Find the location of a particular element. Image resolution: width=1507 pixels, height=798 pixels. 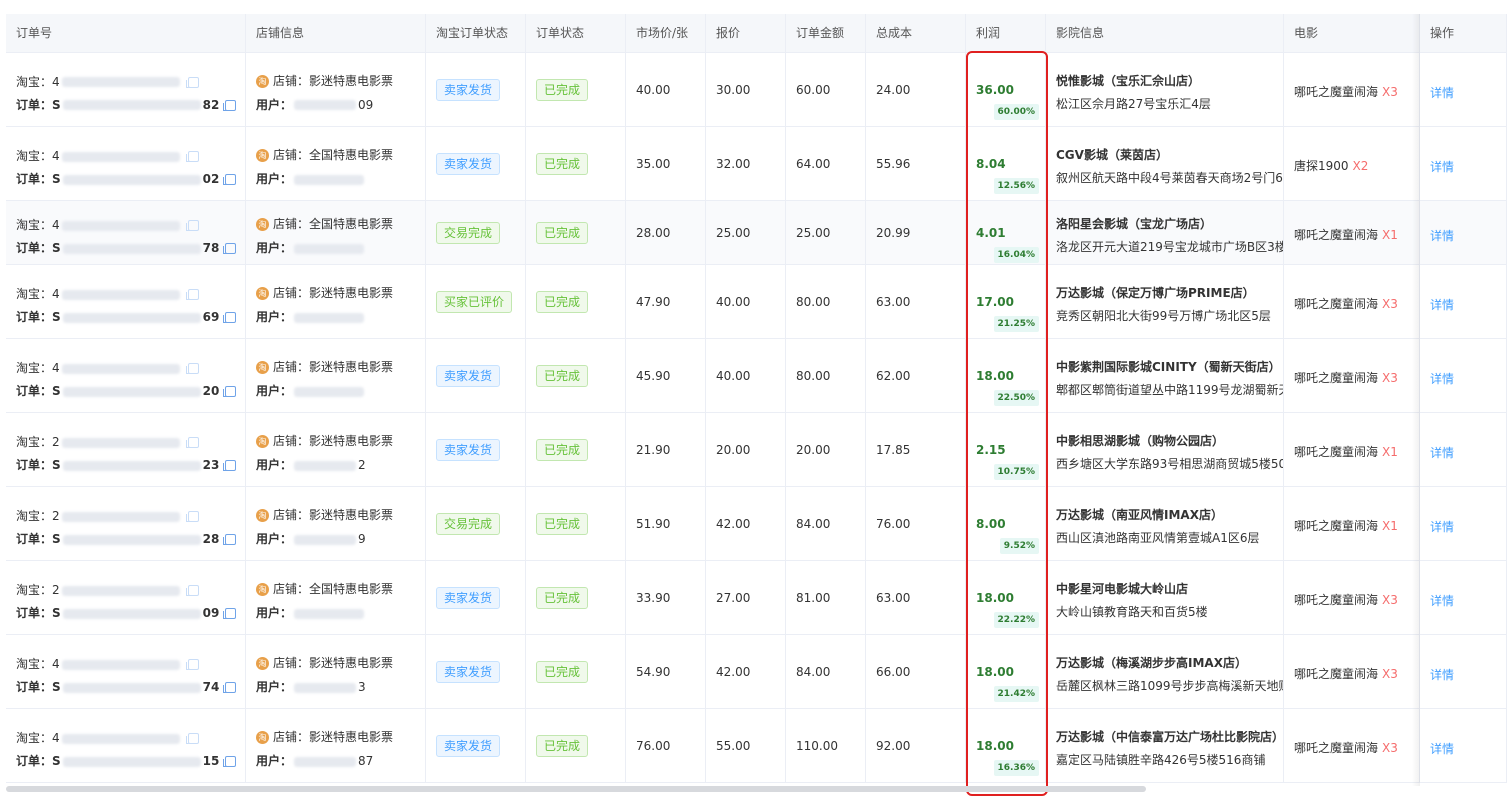

ticket-quantity: X2 is located at coordinates (1360, 166).